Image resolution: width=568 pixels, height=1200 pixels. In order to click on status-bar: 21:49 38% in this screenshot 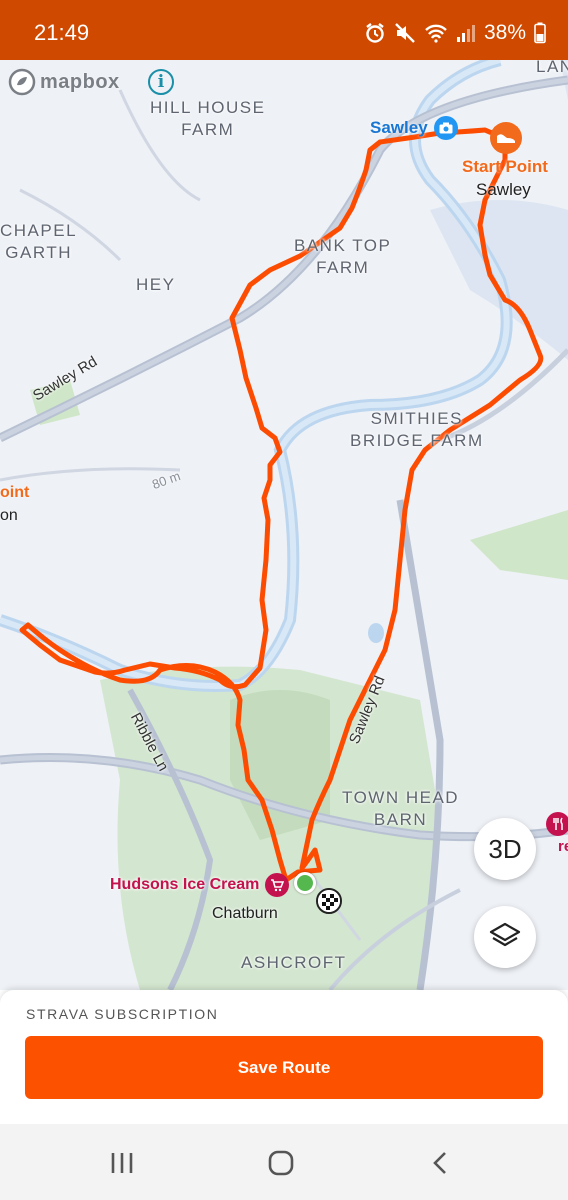, I will do `click(284, 30)`.